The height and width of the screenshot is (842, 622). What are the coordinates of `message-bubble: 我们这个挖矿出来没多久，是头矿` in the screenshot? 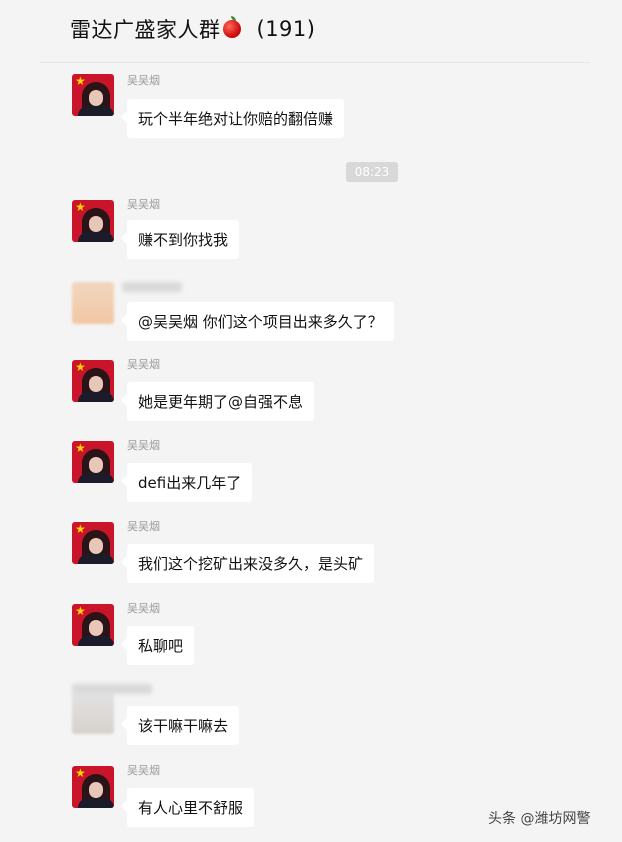 It's located at (247, 563).